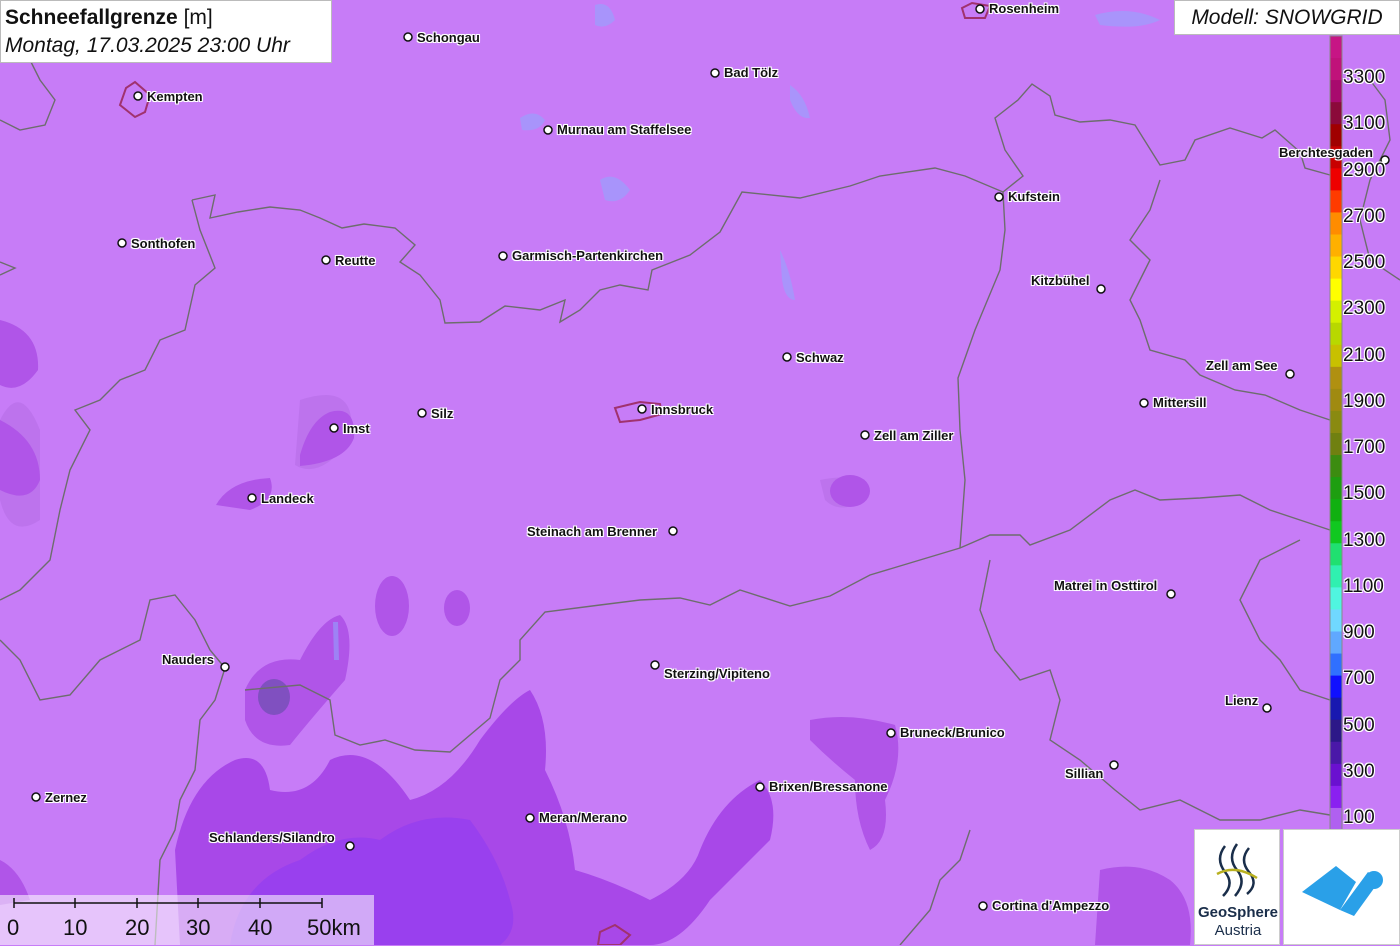 The width and height of the screenshot is (1400, 946). Describe the element at coordinates (1364, 262) in the screenshot. I see `legend-label: 2500` at that location.